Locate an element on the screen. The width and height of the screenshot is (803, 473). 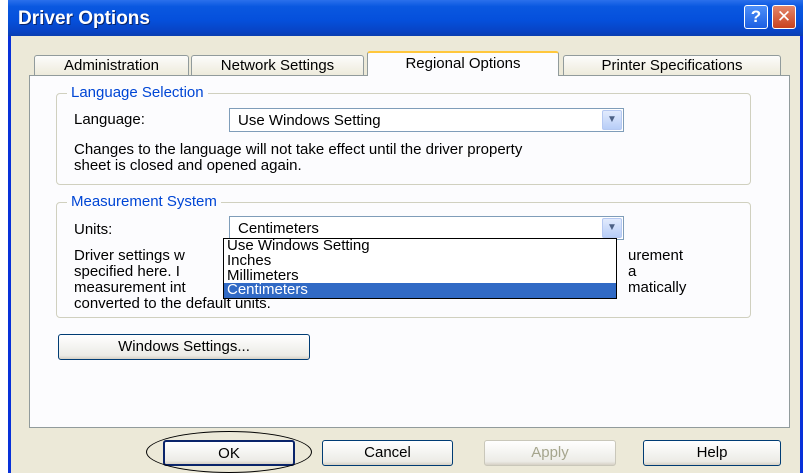
apply-button: Apply is located at coordinates (550, 453).